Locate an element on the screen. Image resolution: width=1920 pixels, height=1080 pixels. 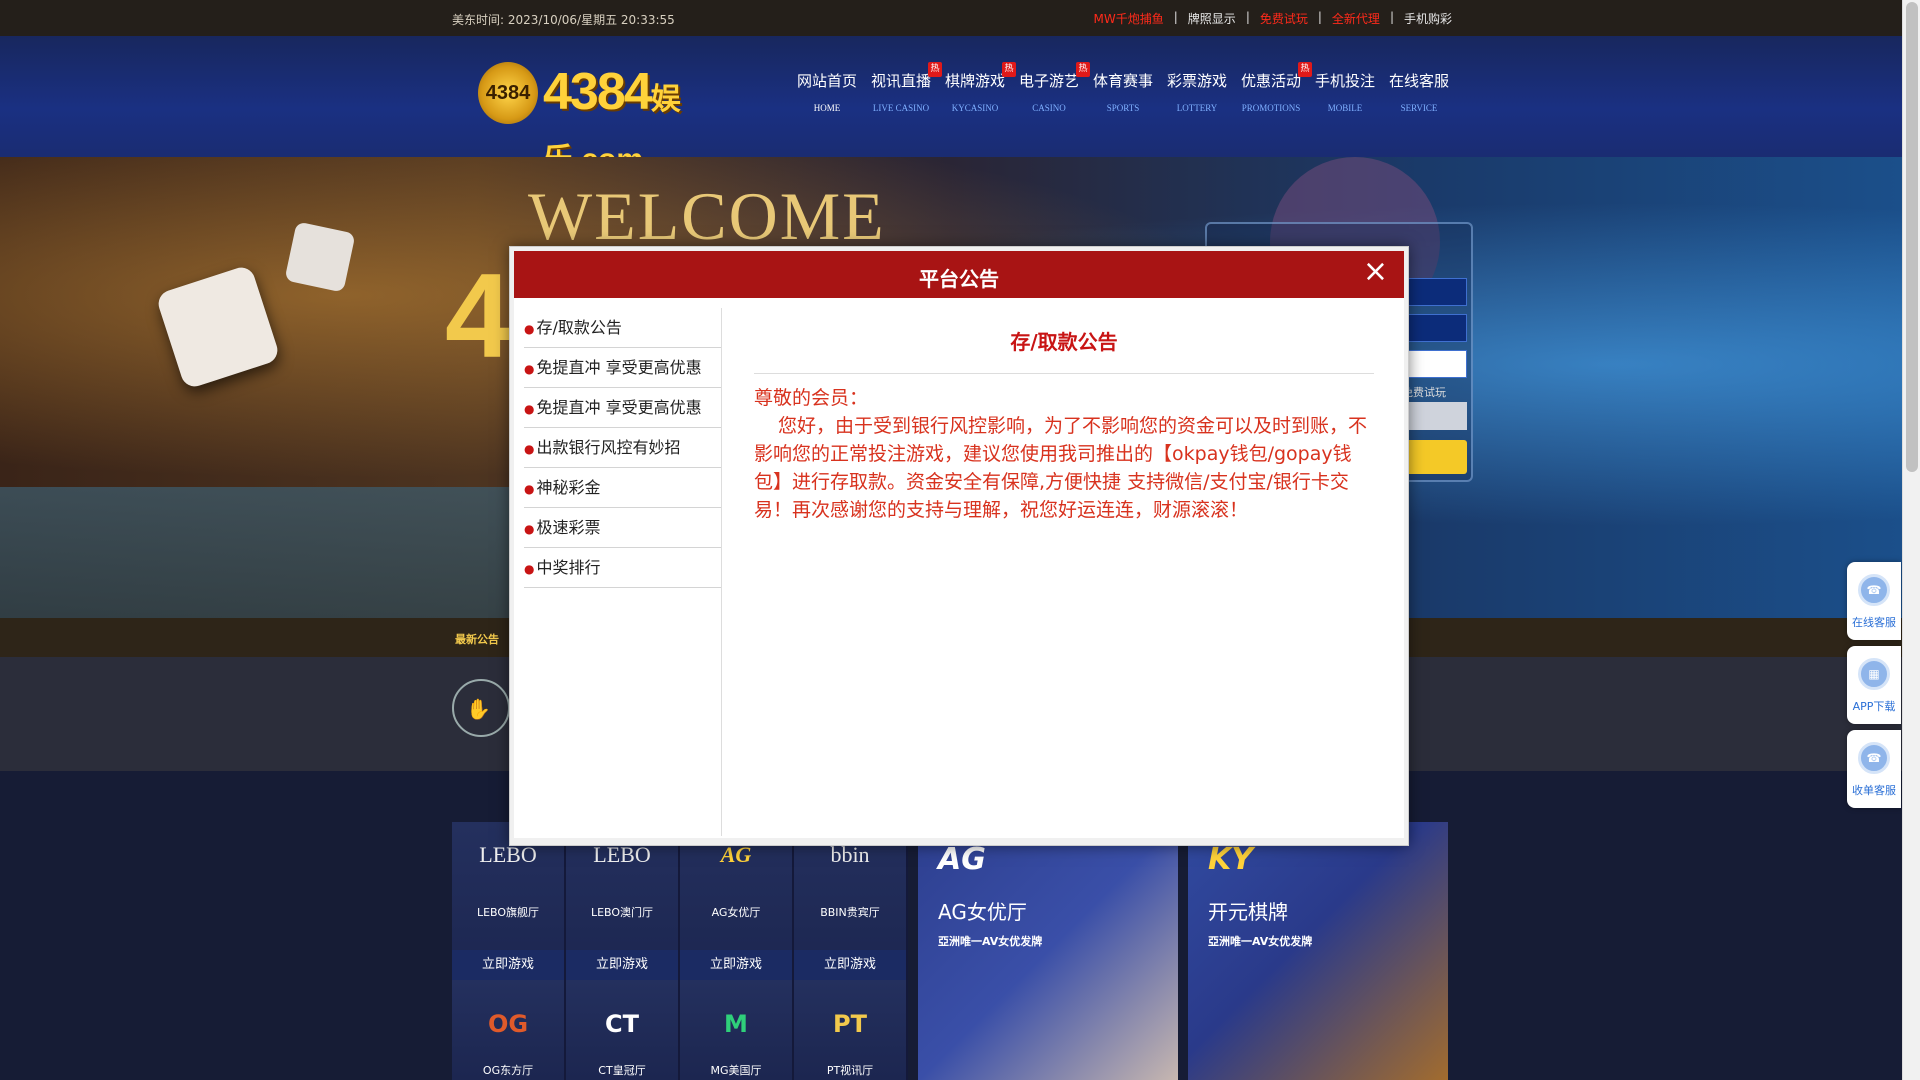
notice-label: 最新公告 is located at coordinates (477, 639).